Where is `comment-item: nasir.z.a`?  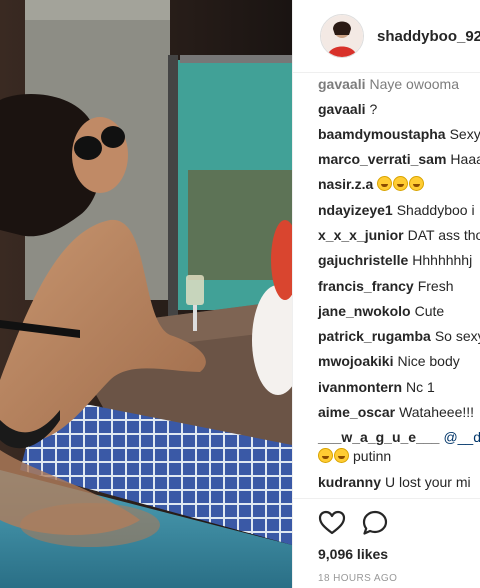 comment-item: nasir.z.a is located at coordinates (371, 184).